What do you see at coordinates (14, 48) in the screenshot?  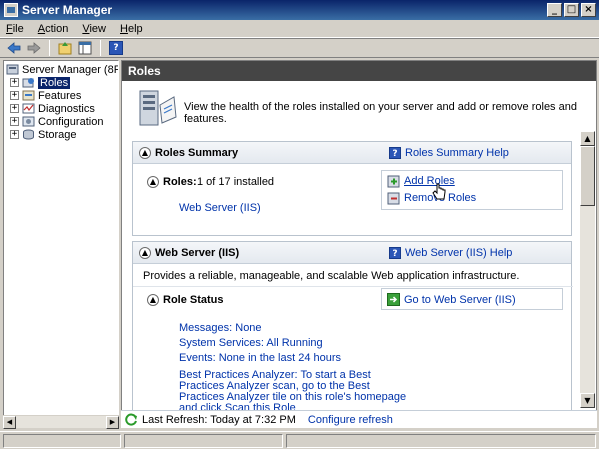 I see `back-arrow-icon` at bounding box center [14, 48].